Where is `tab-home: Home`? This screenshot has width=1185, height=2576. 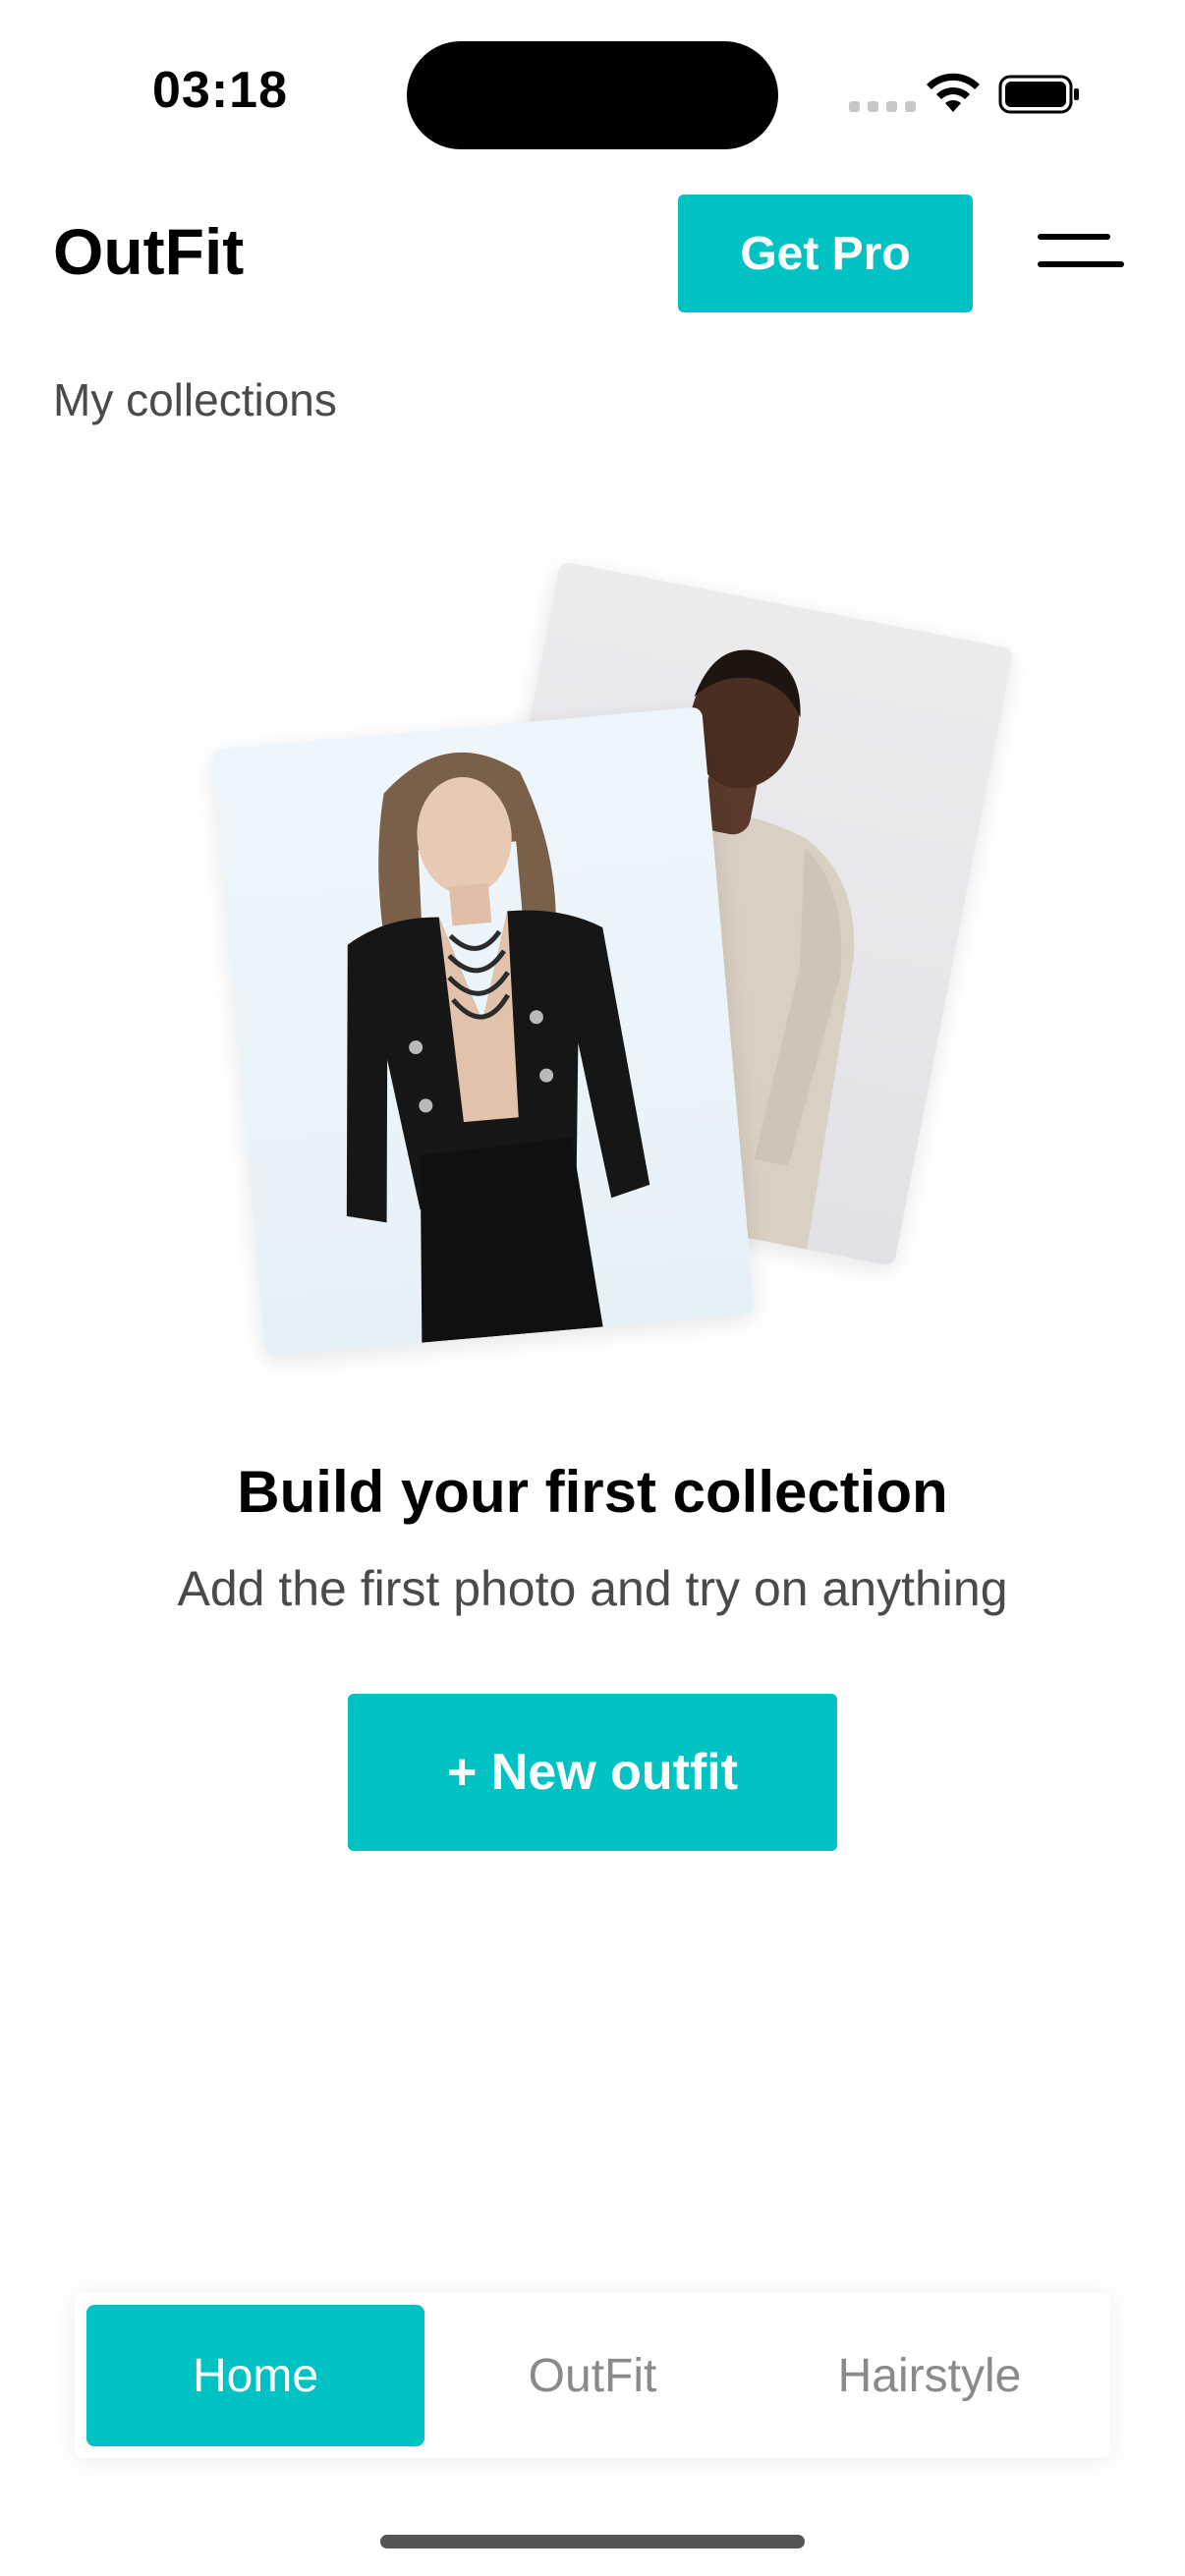
tab-home: Home is located at coordinates (255, 2375).